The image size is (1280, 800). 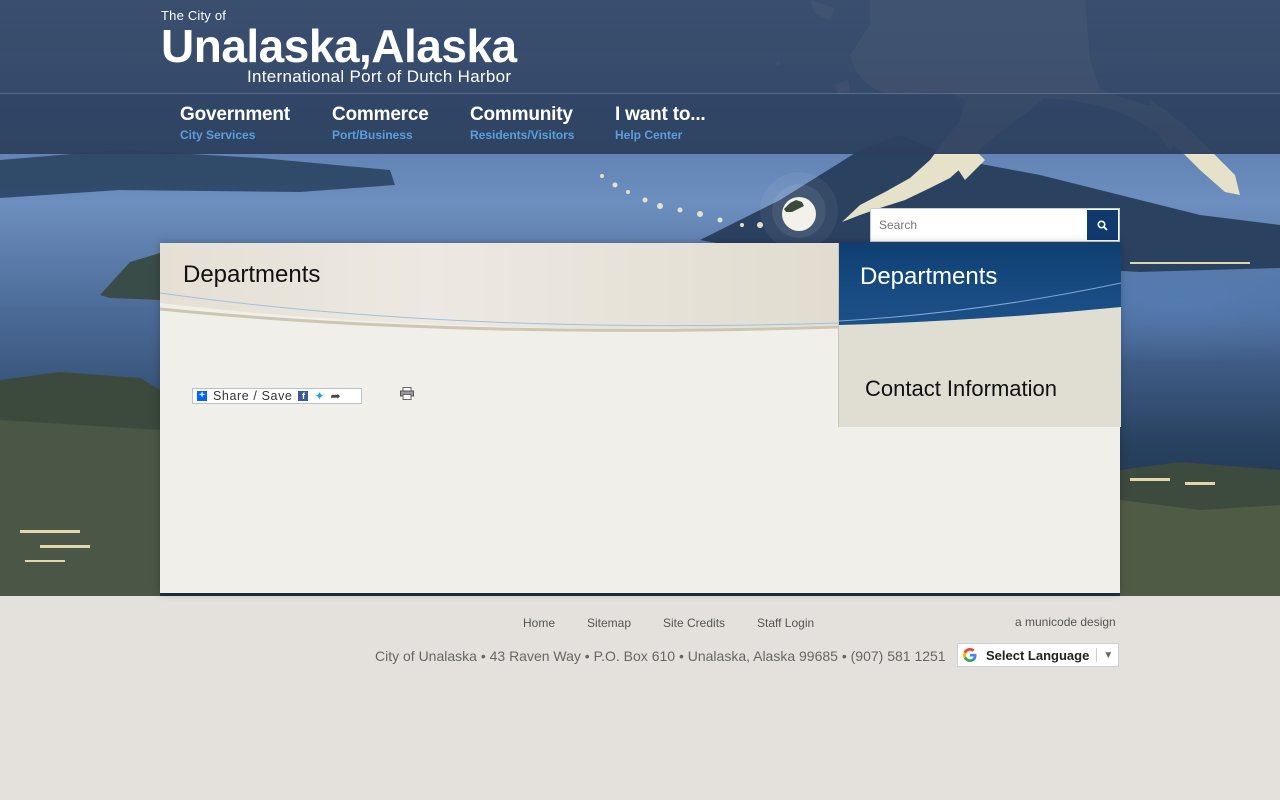 I want to click on nav-i-want-to: I want to... Help Center, so click(x=660, y=123).